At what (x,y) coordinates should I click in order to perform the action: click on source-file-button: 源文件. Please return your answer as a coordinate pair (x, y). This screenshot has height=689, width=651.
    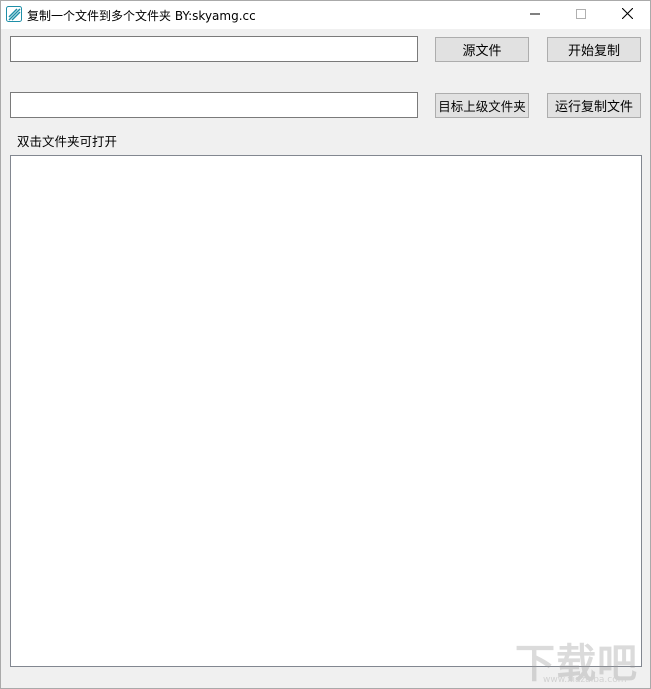
    Looking at the image, I should click on (482, 49).